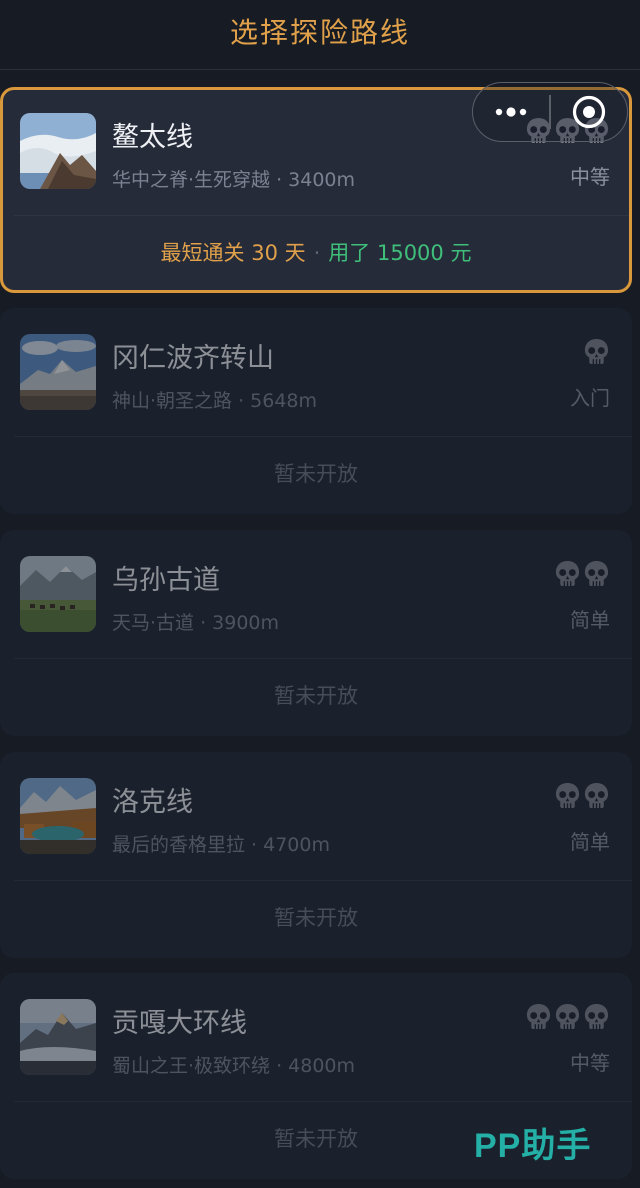 This screenshot has height=1188, width=640. What do you see at coordinates (400, 253) in the screenshot?
I see `cost-text: 用了 15000 元` at bounding box center [400, 253].